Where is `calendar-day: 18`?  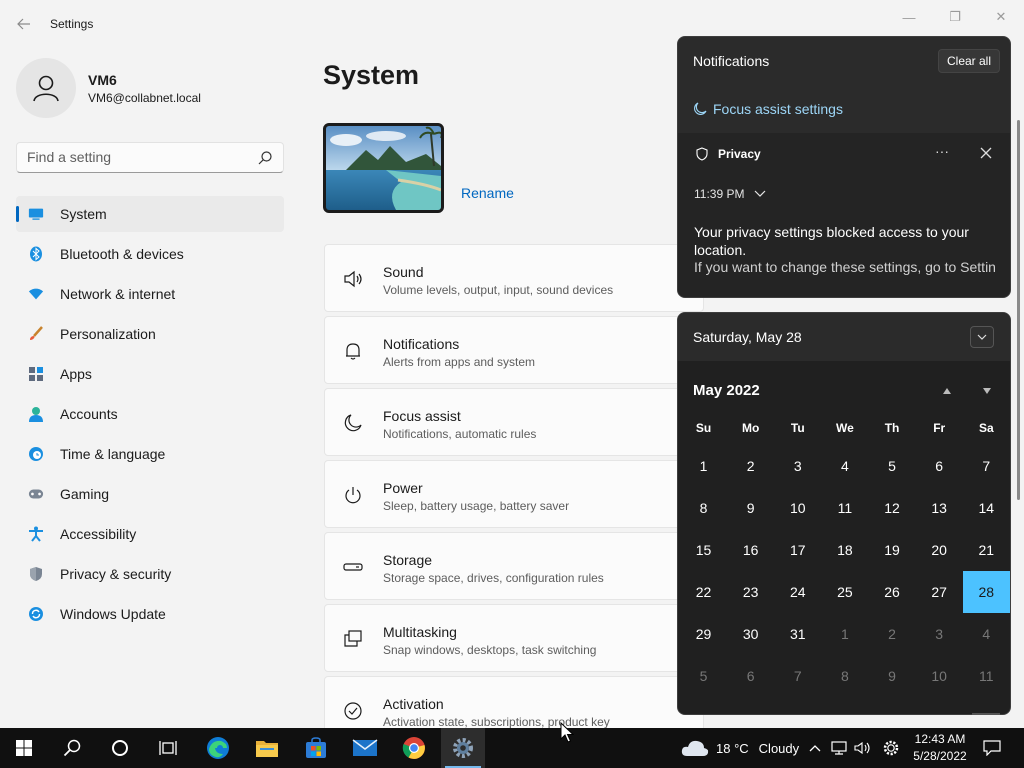 calendar-day: 18 is located at coordinates (844, 550).